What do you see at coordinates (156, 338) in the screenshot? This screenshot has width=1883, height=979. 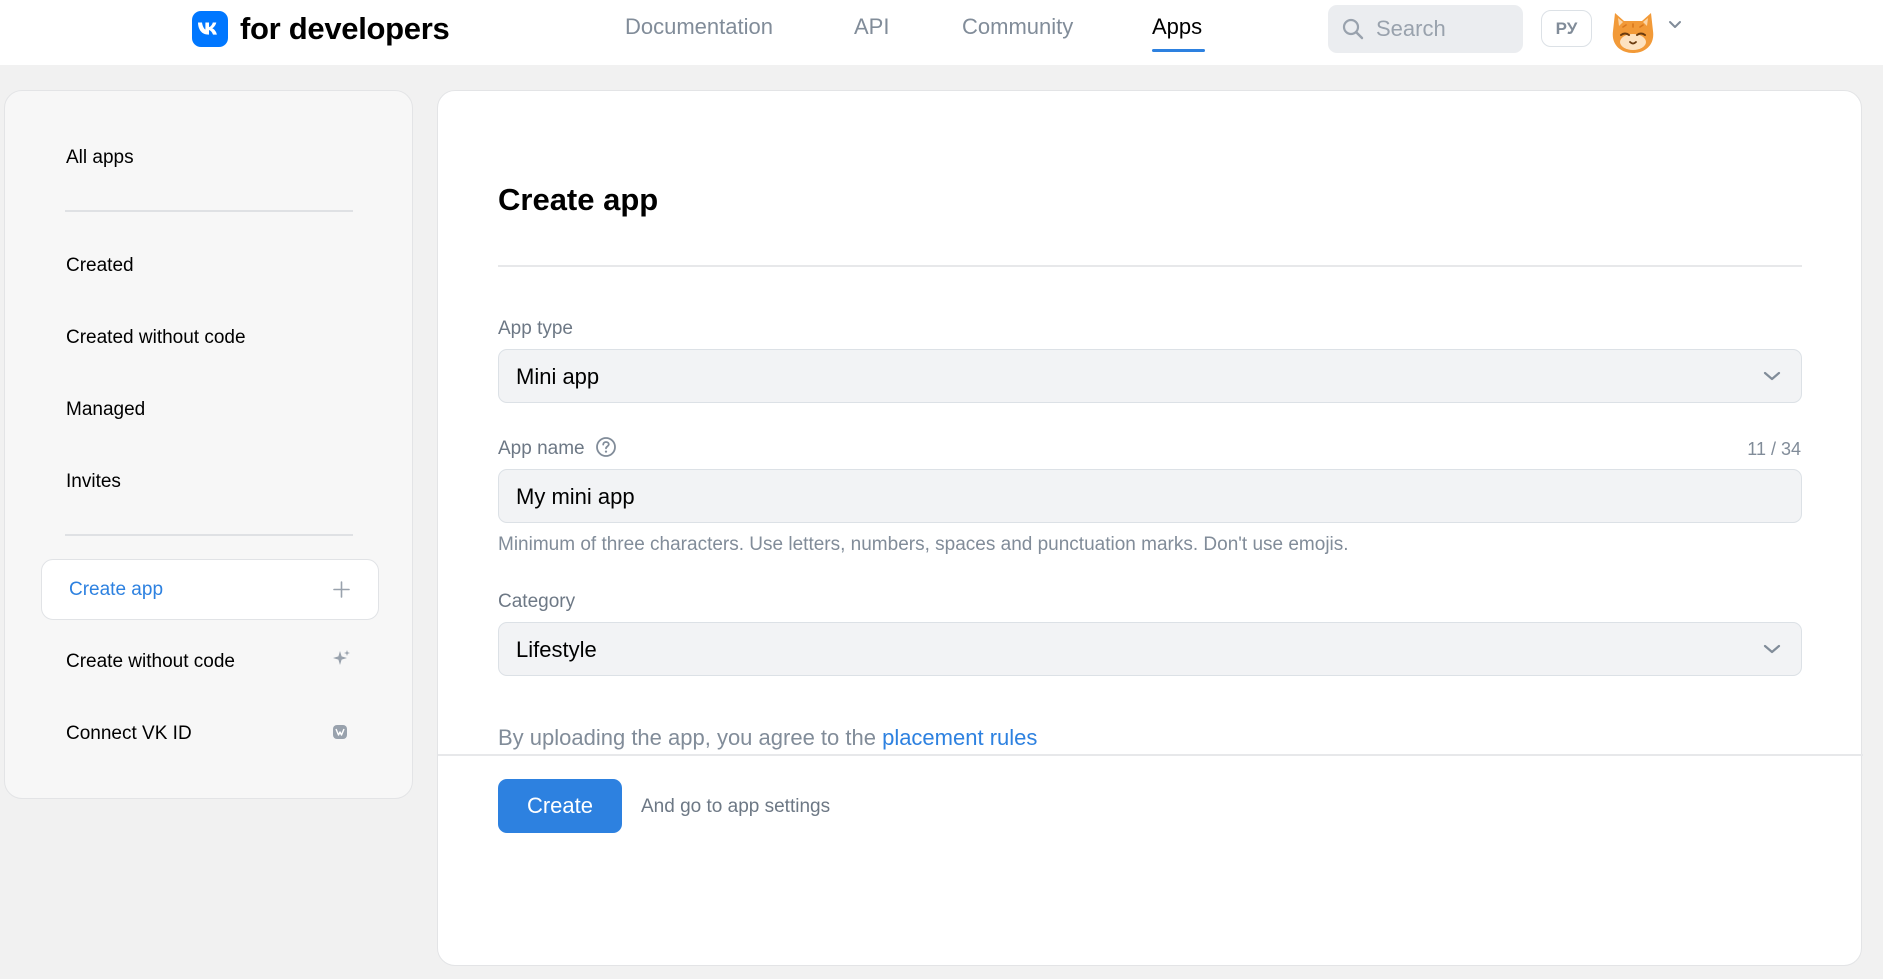 I see `sidebar-item-created-without-code: Created without code` at bounding box center [156, 338].